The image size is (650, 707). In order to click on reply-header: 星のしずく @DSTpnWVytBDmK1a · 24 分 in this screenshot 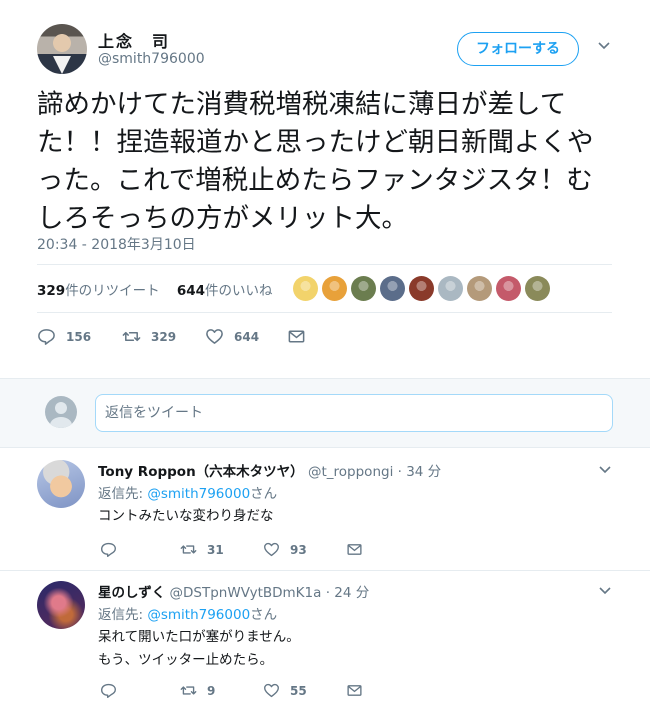, I will do `click(233, 591)`.